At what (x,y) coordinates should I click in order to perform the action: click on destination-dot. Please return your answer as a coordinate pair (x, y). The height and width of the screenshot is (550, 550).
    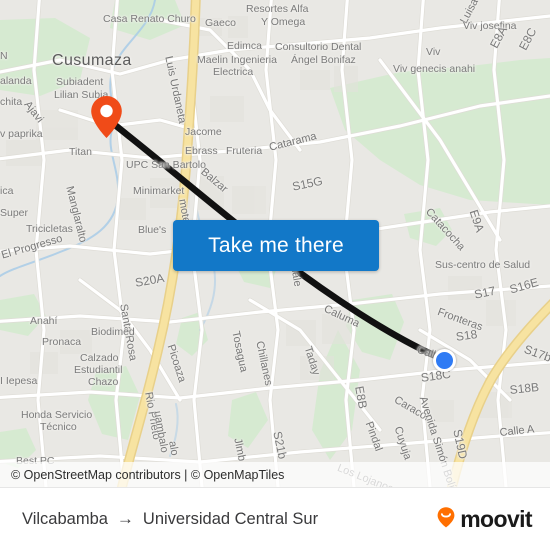
    Looking at the image, I should click on (444, 360).